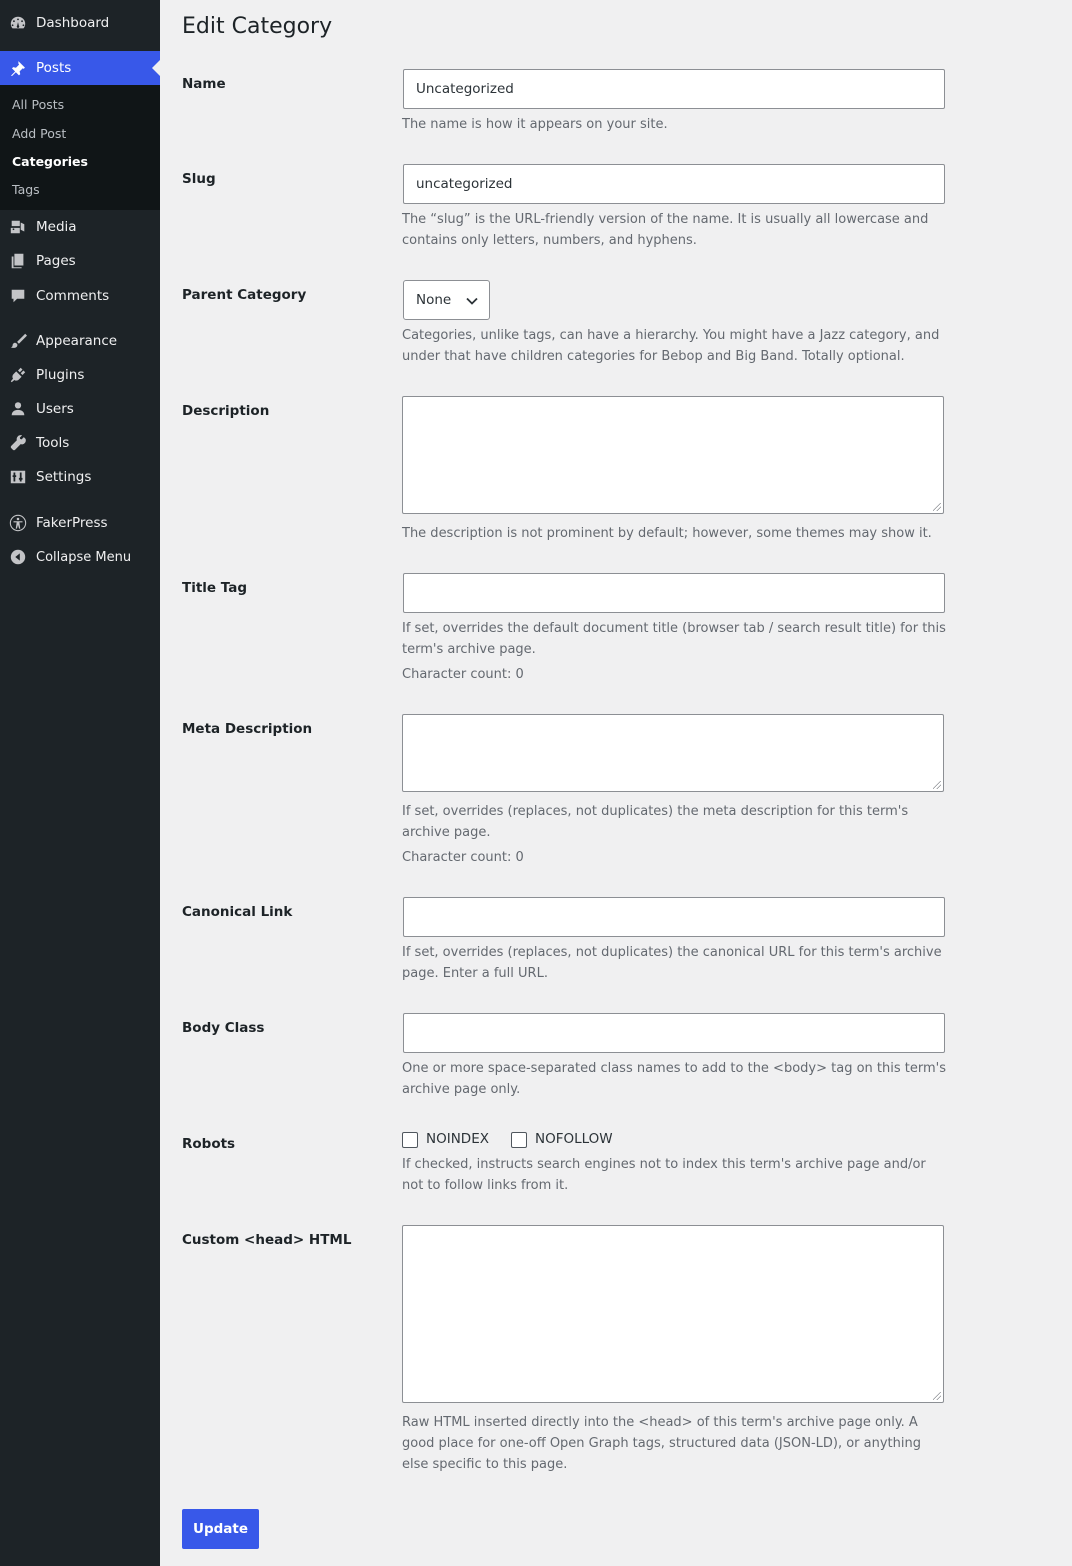 Image resolution: width=1072 pixels, height=1566 pixels. What do you see at coordinates (463, 674) in the screenshot?
I see `title-tag-char-count: Character count: 0` at bounding box center [463, 674].